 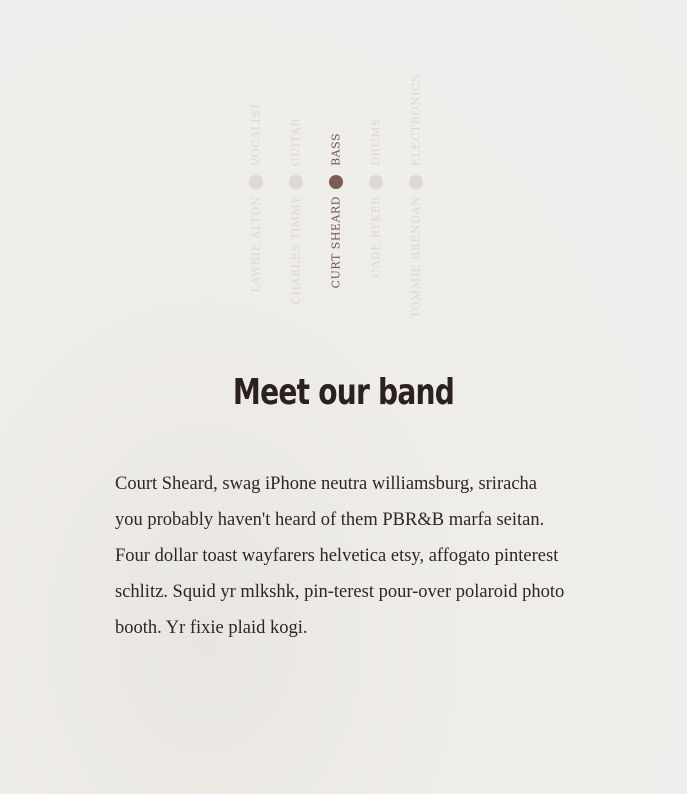 I want to click on member-curt-sheard: BASS CURT SHEARD, so click(x=336, y=170).